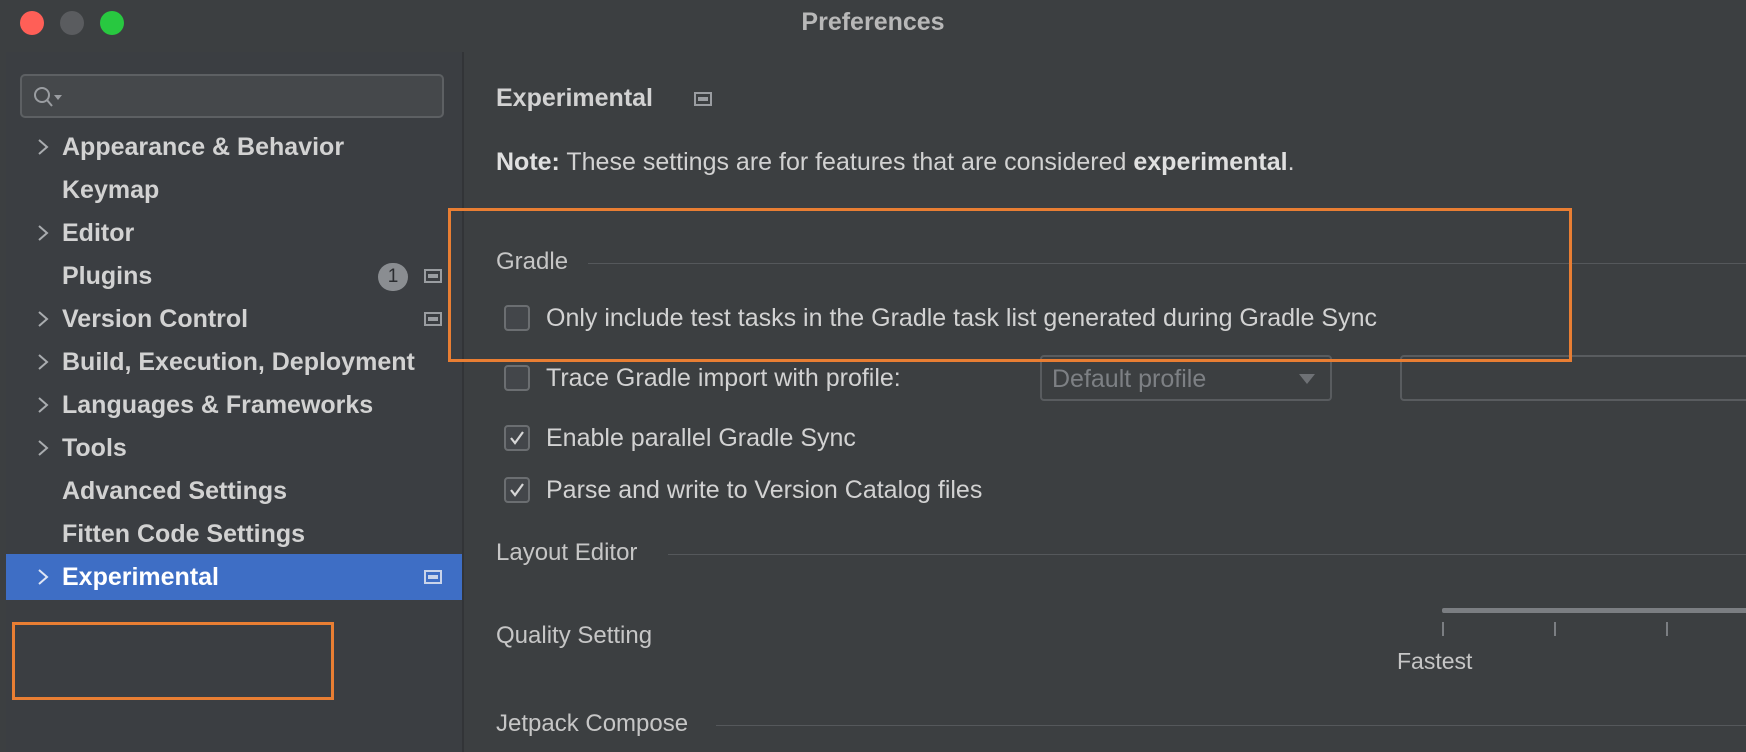  What do you see at coordinates (107, 276) in the screenshot?
I see `sidebar-item-label: Plugins` at bounding box center [107, 276].